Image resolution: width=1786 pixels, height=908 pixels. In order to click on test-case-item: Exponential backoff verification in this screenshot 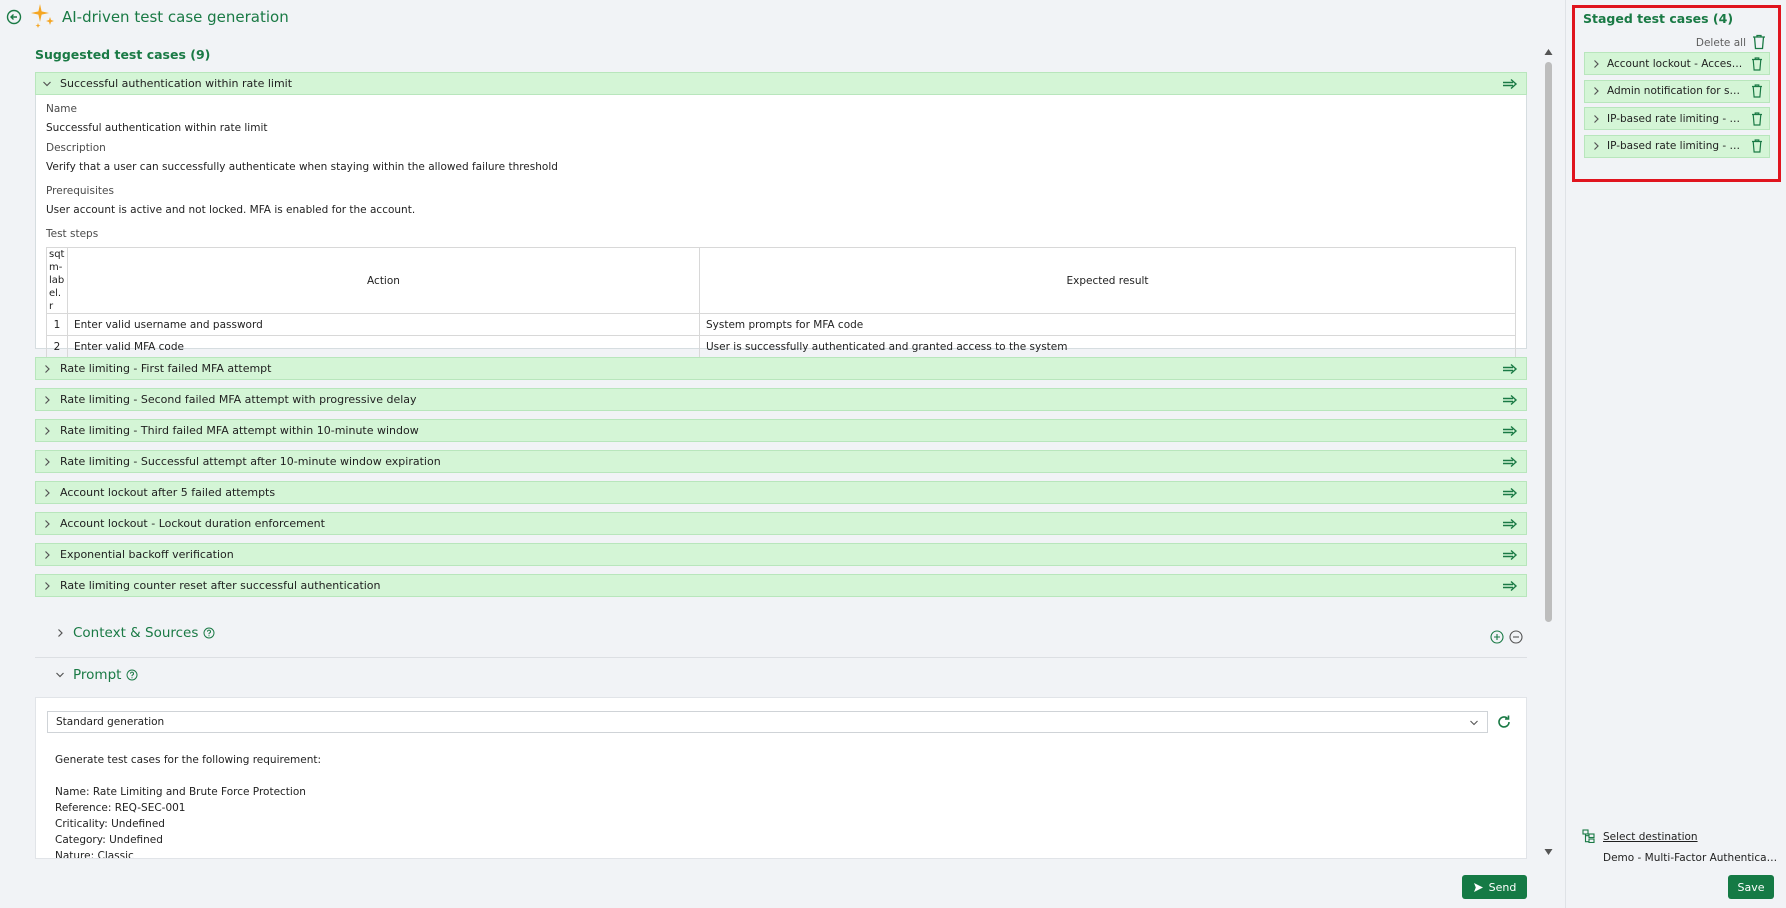, I will do `click(781, 554)`.